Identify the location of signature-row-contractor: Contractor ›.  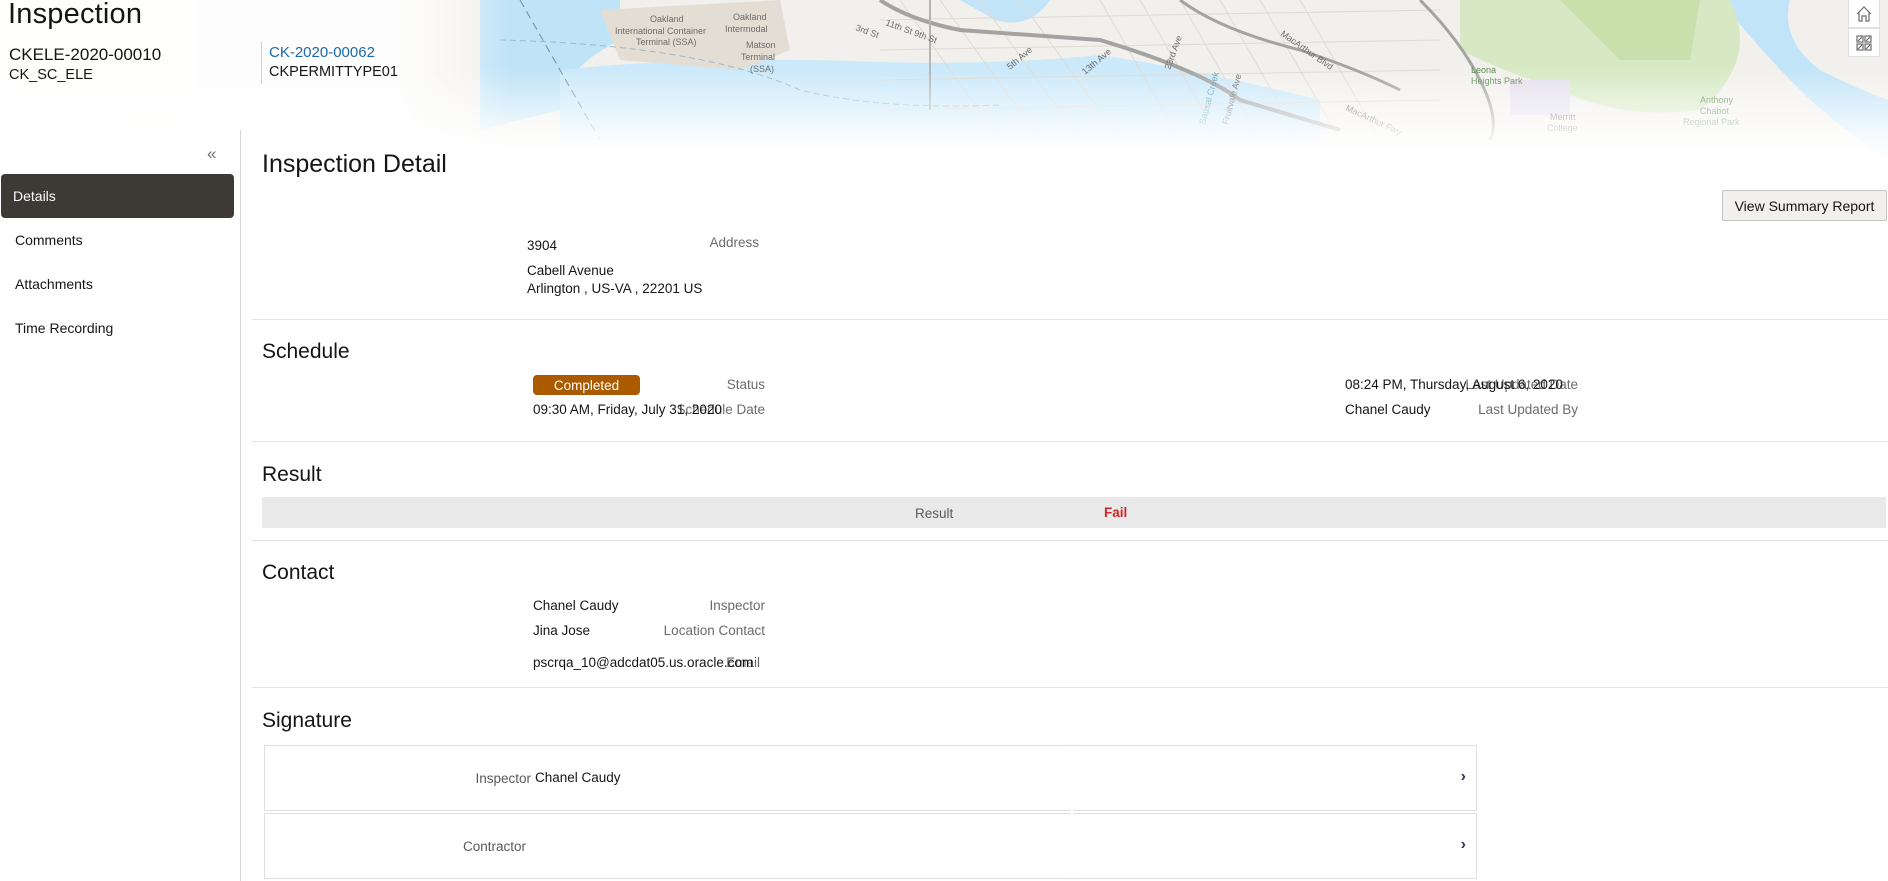
(870, 846).